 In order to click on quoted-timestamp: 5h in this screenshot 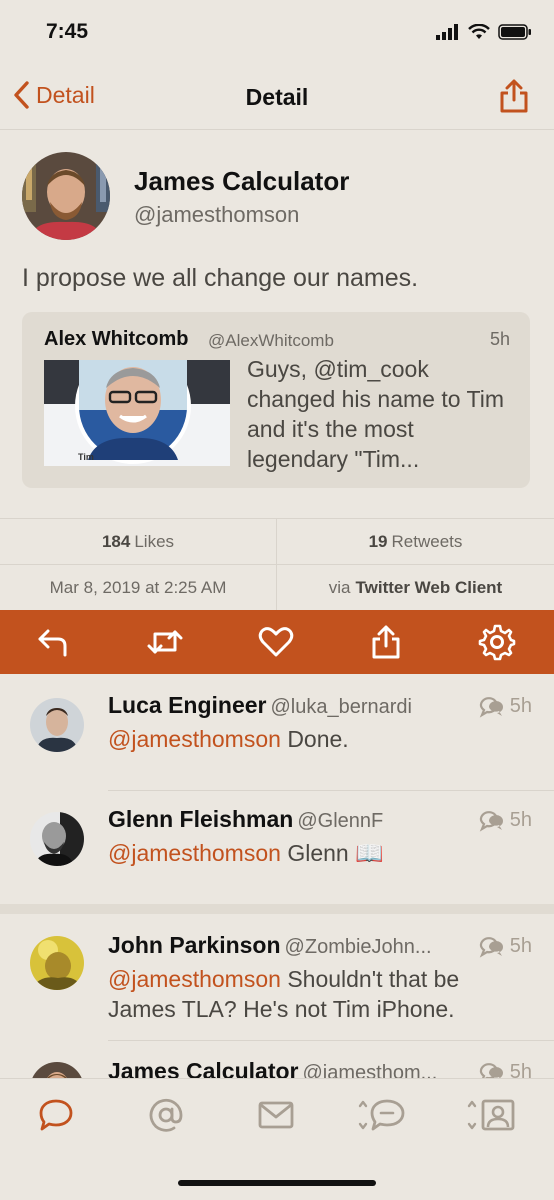, I will do `click(499, 339)`.